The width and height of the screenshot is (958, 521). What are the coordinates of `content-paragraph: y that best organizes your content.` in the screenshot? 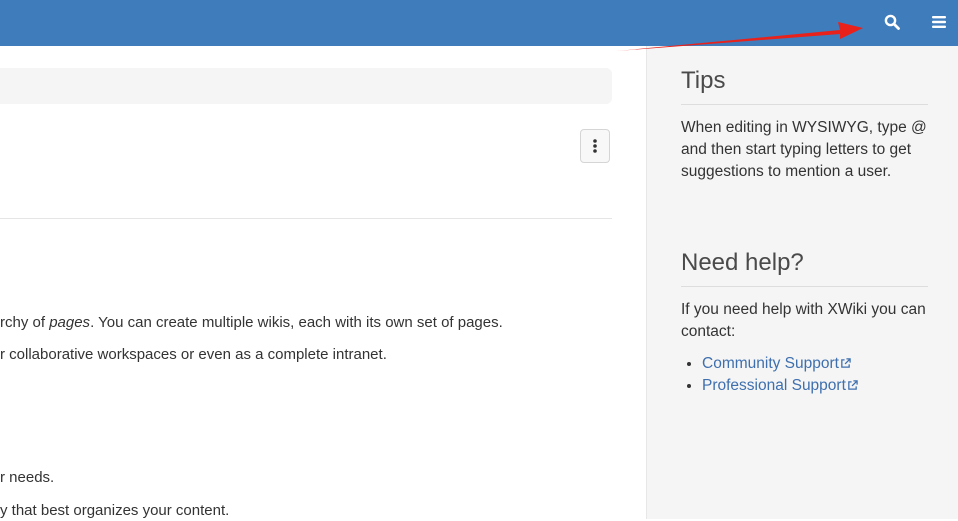 It's located at (115, 510).